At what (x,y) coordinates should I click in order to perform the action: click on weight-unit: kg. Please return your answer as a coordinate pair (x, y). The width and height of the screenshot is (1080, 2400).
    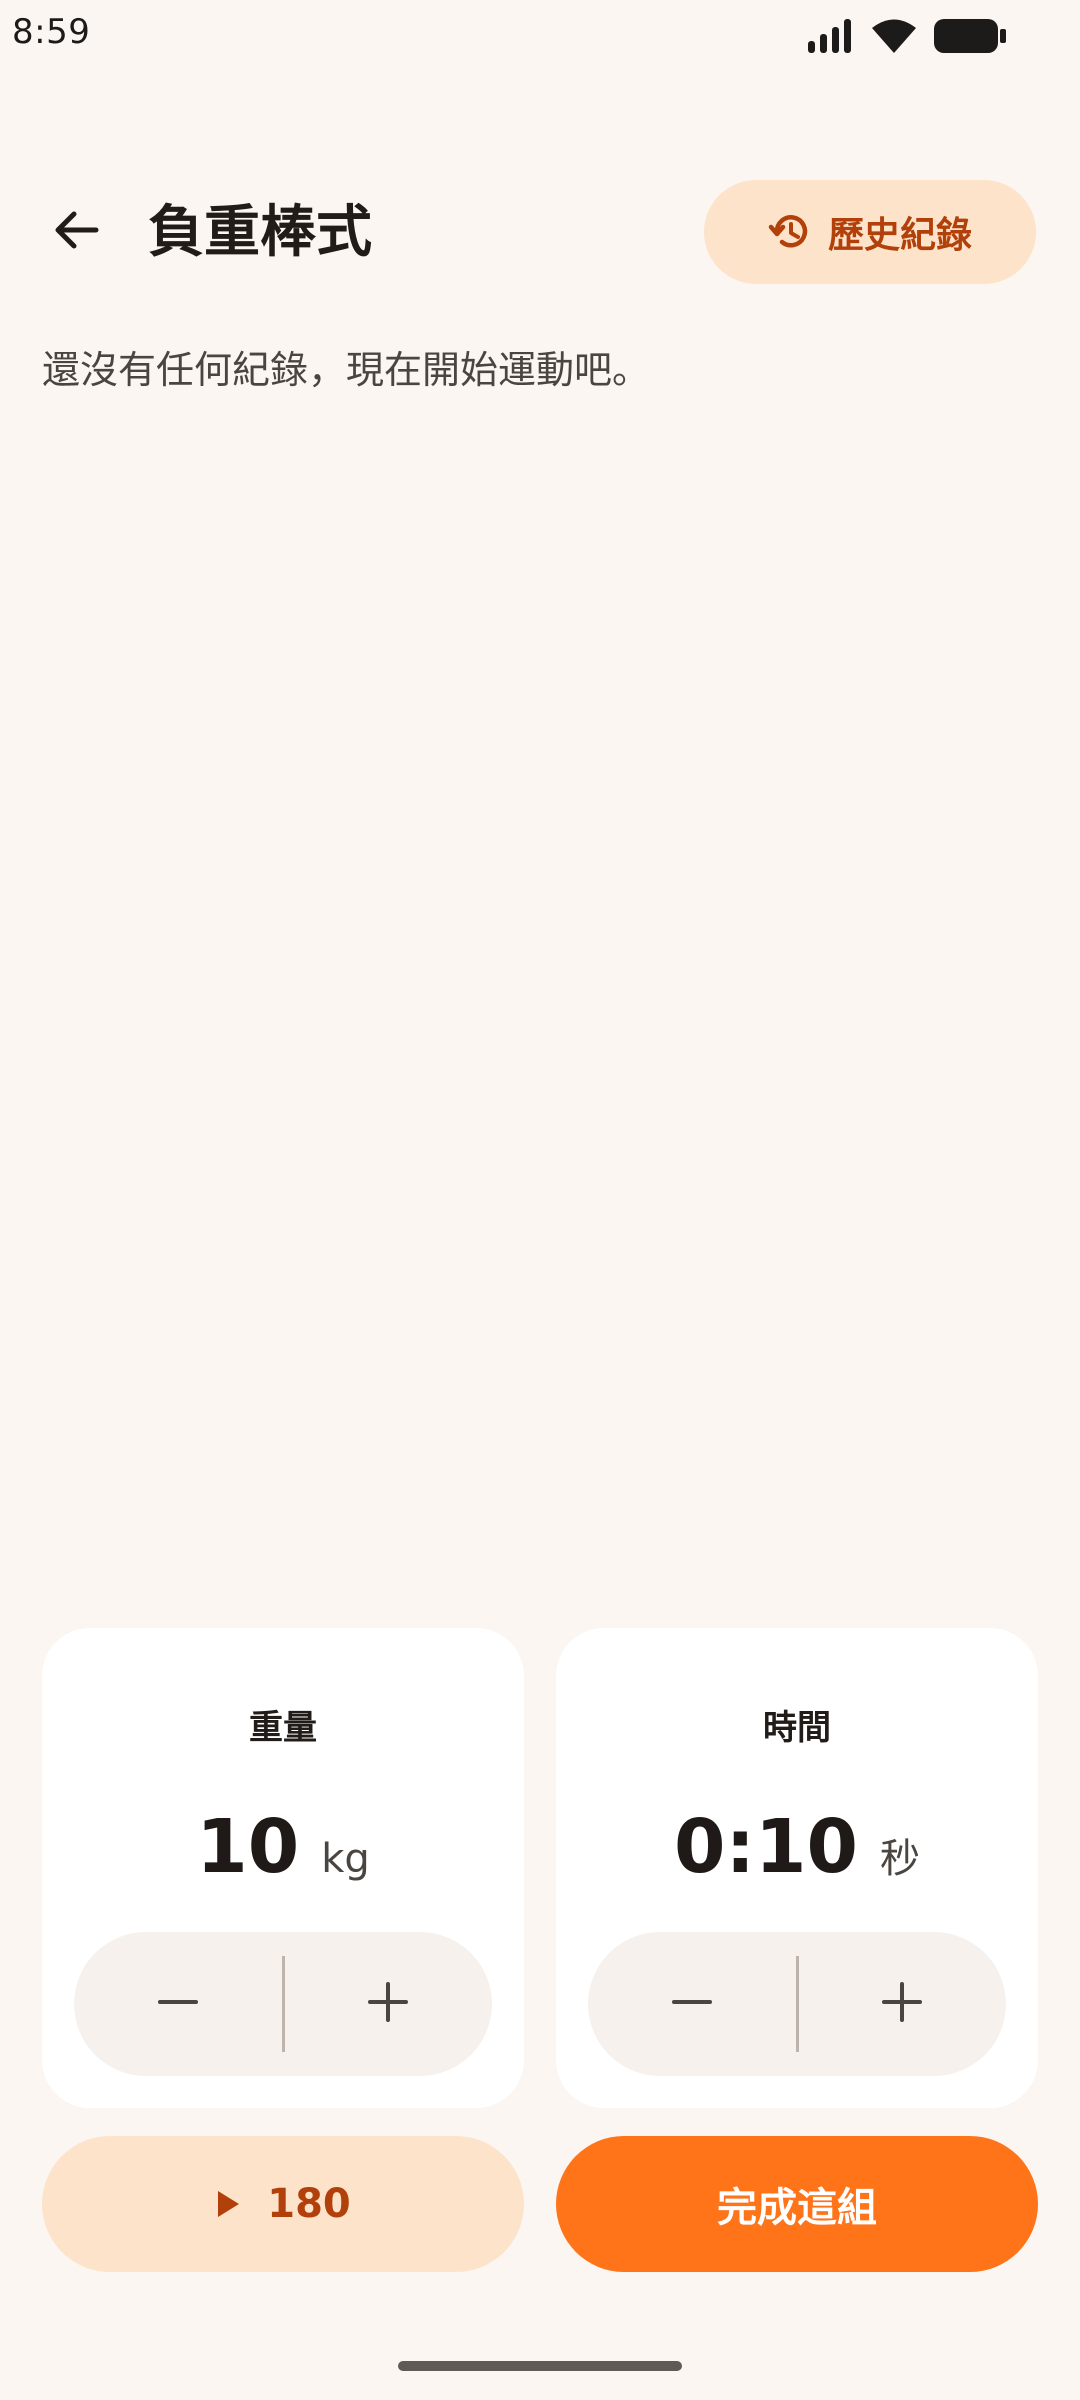
    Looking at the image, I should click on (345, 1859).